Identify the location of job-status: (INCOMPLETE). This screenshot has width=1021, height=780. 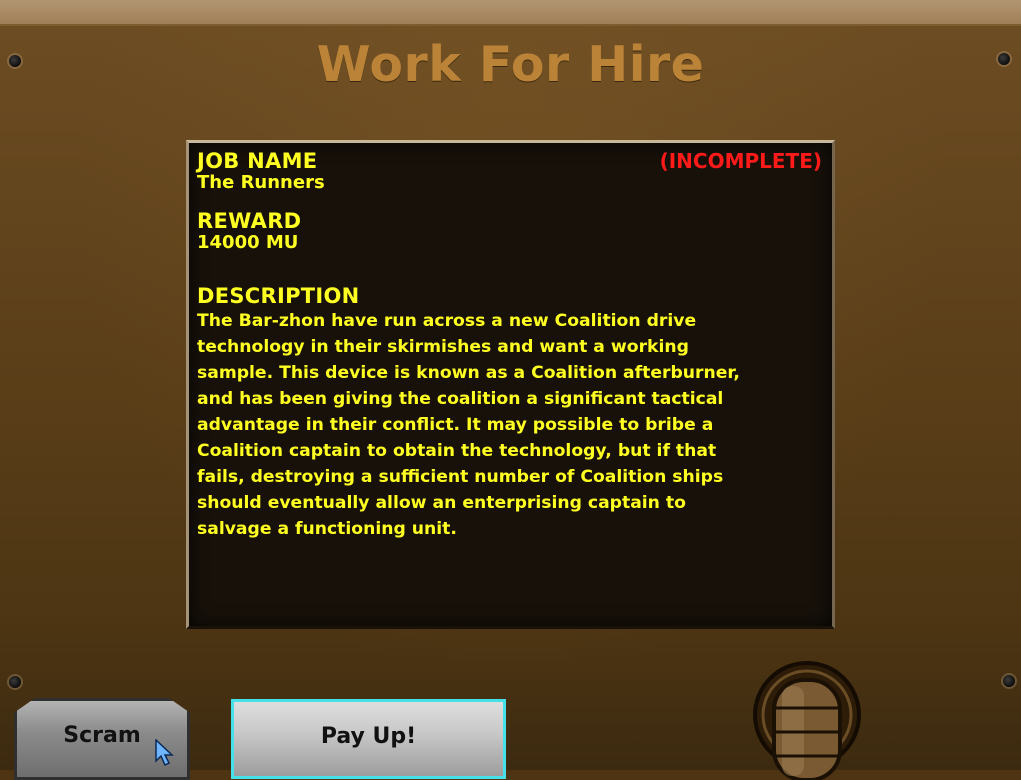
(740, 161).